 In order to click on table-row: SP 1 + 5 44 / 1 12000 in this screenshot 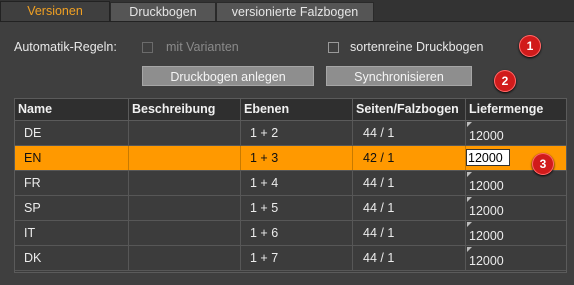, I will do `click(290, 208)`.